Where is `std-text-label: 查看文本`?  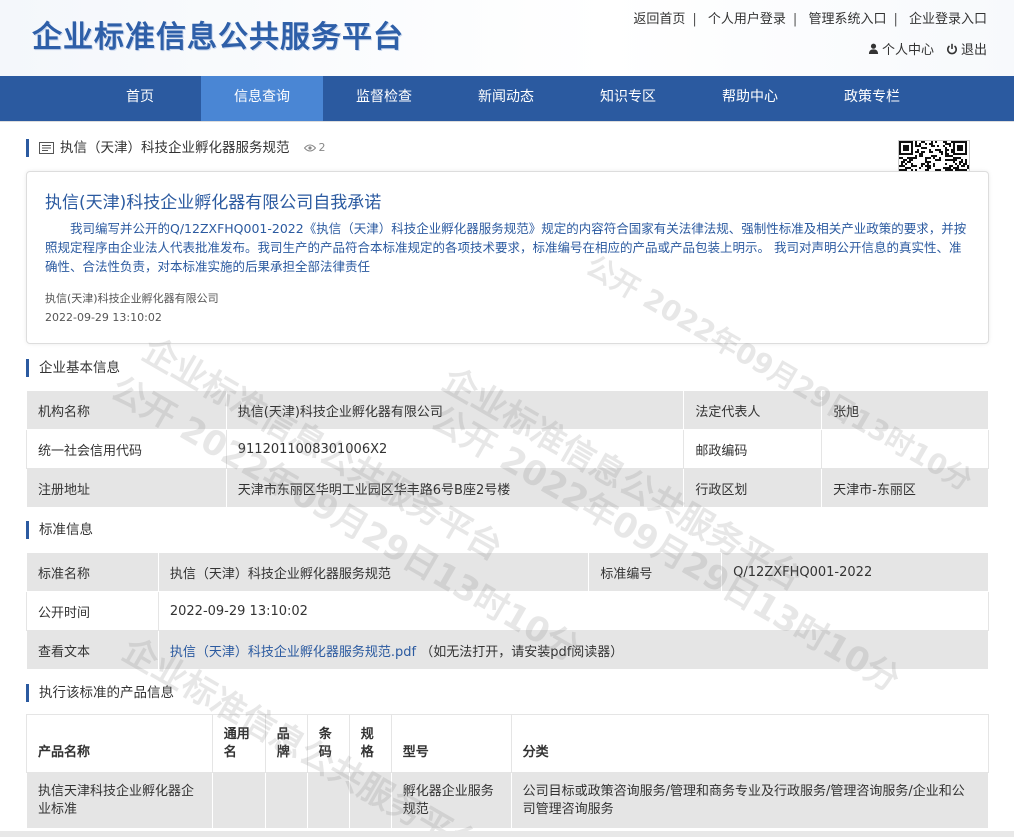 std-text-label: 查看文本 is located at coordinates (92, 650).